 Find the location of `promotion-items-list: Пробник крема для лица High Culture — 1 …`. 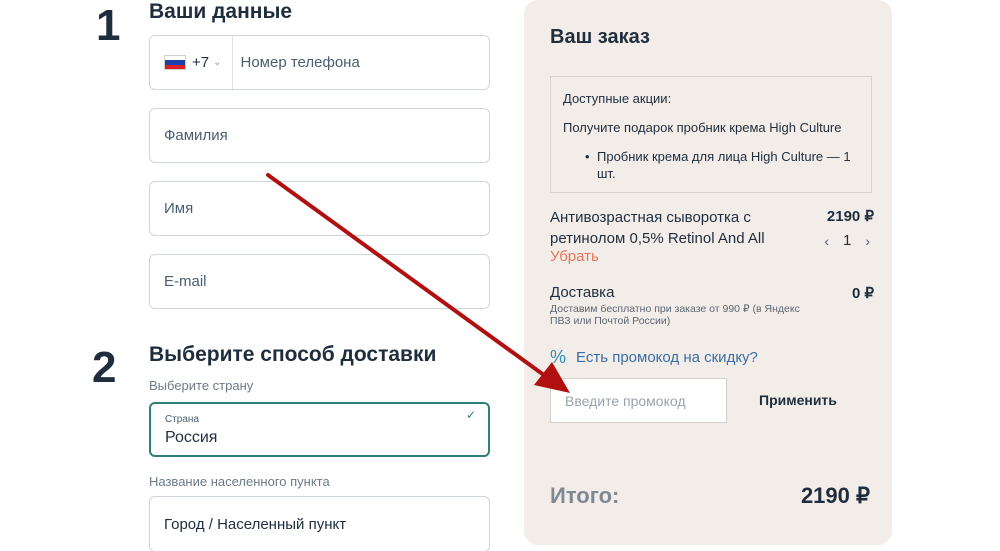

promotion-items-list: Пробник крема для лица High Culture — 1 … is located at coordinates (725, 165).